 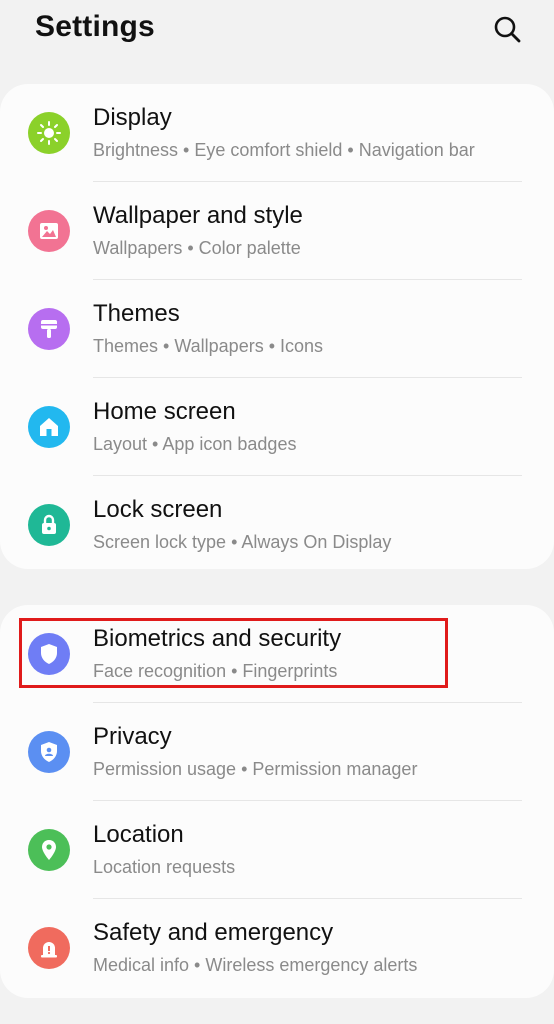 I want to click on settings-item-location: Location Location requests, so click(x=277, y=850).